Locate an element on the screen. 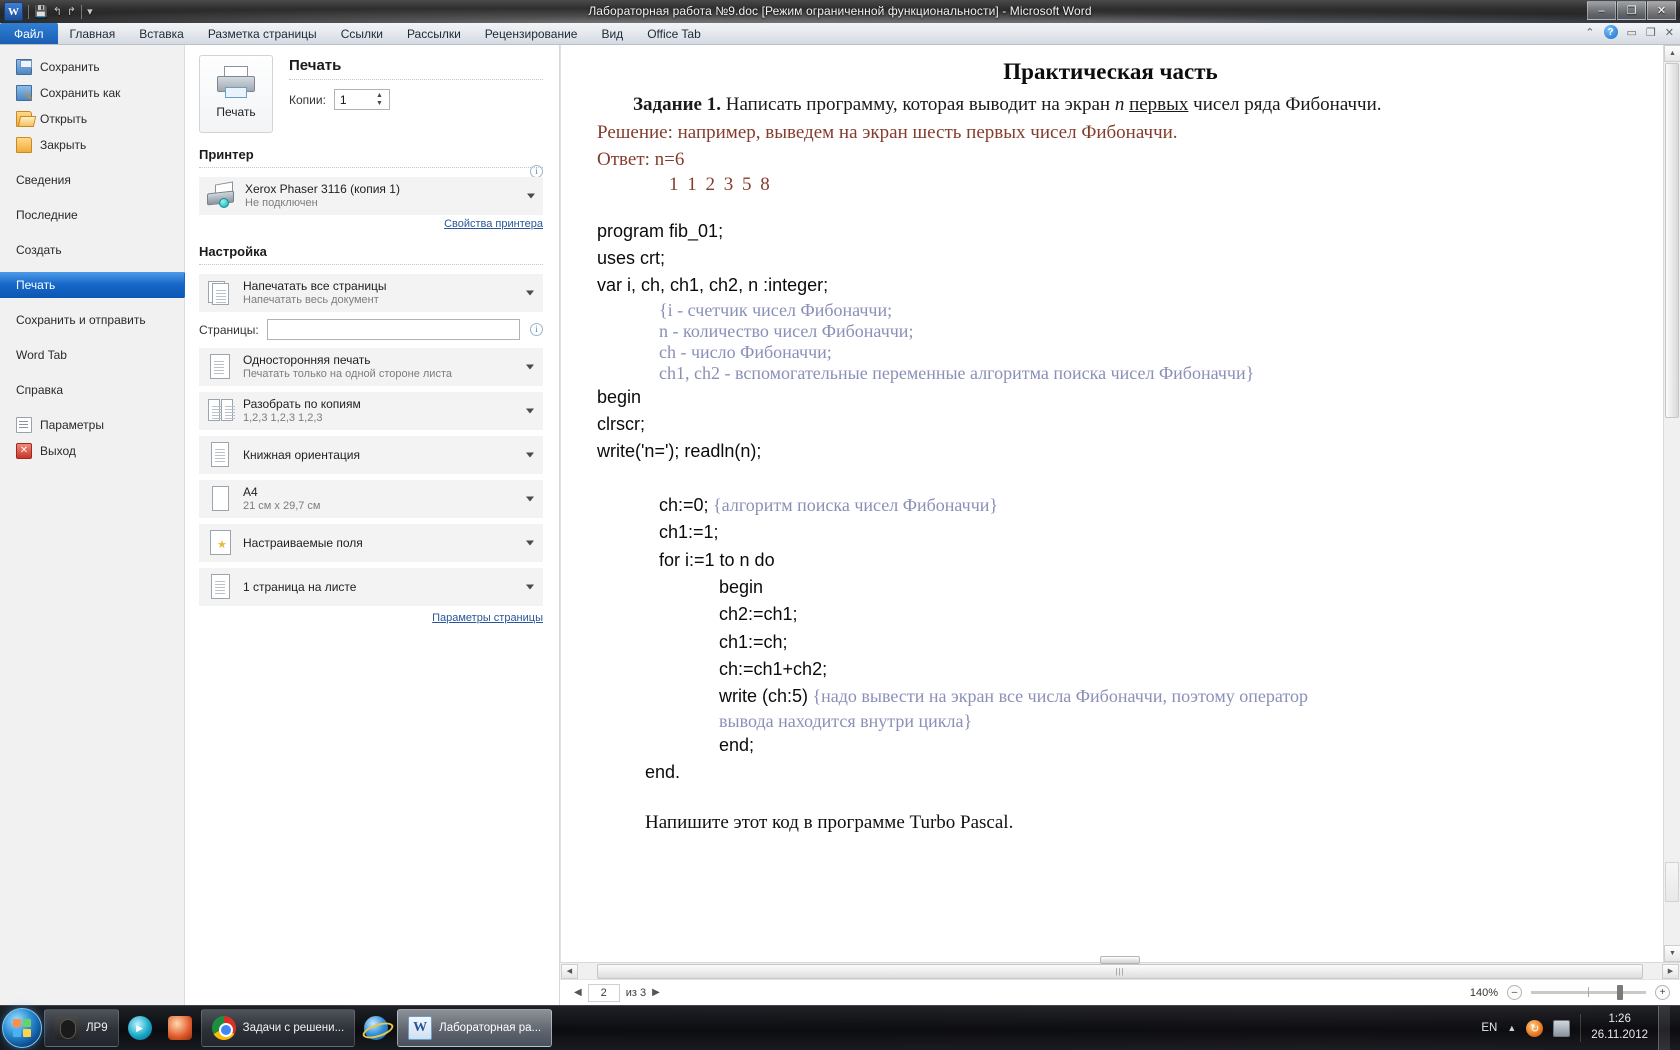  horizontal-scroll-track: ||| is located at coordinates (1120, 967).